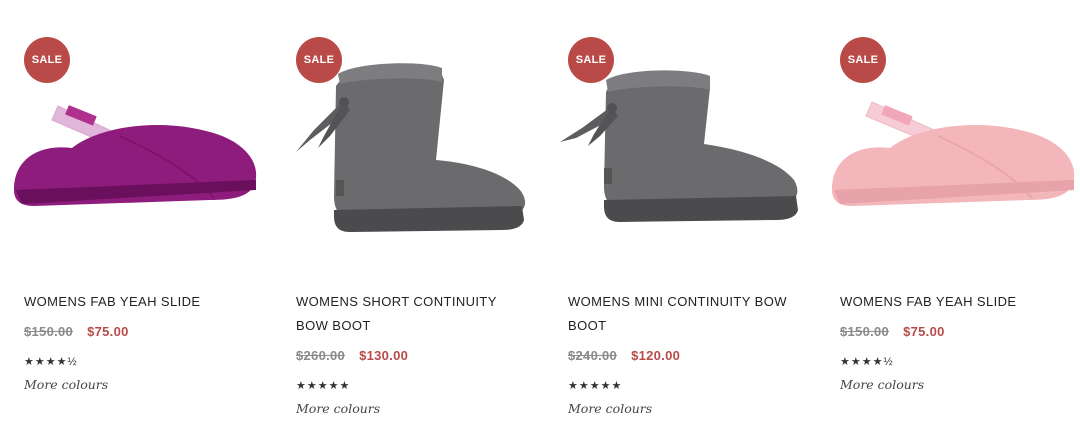 Image resolution: width=1080 pixels, height=422 pixels. I want to click on product-name: WOMENS SHORT CONTINUITY BOW BOOT, so click(406, 314).